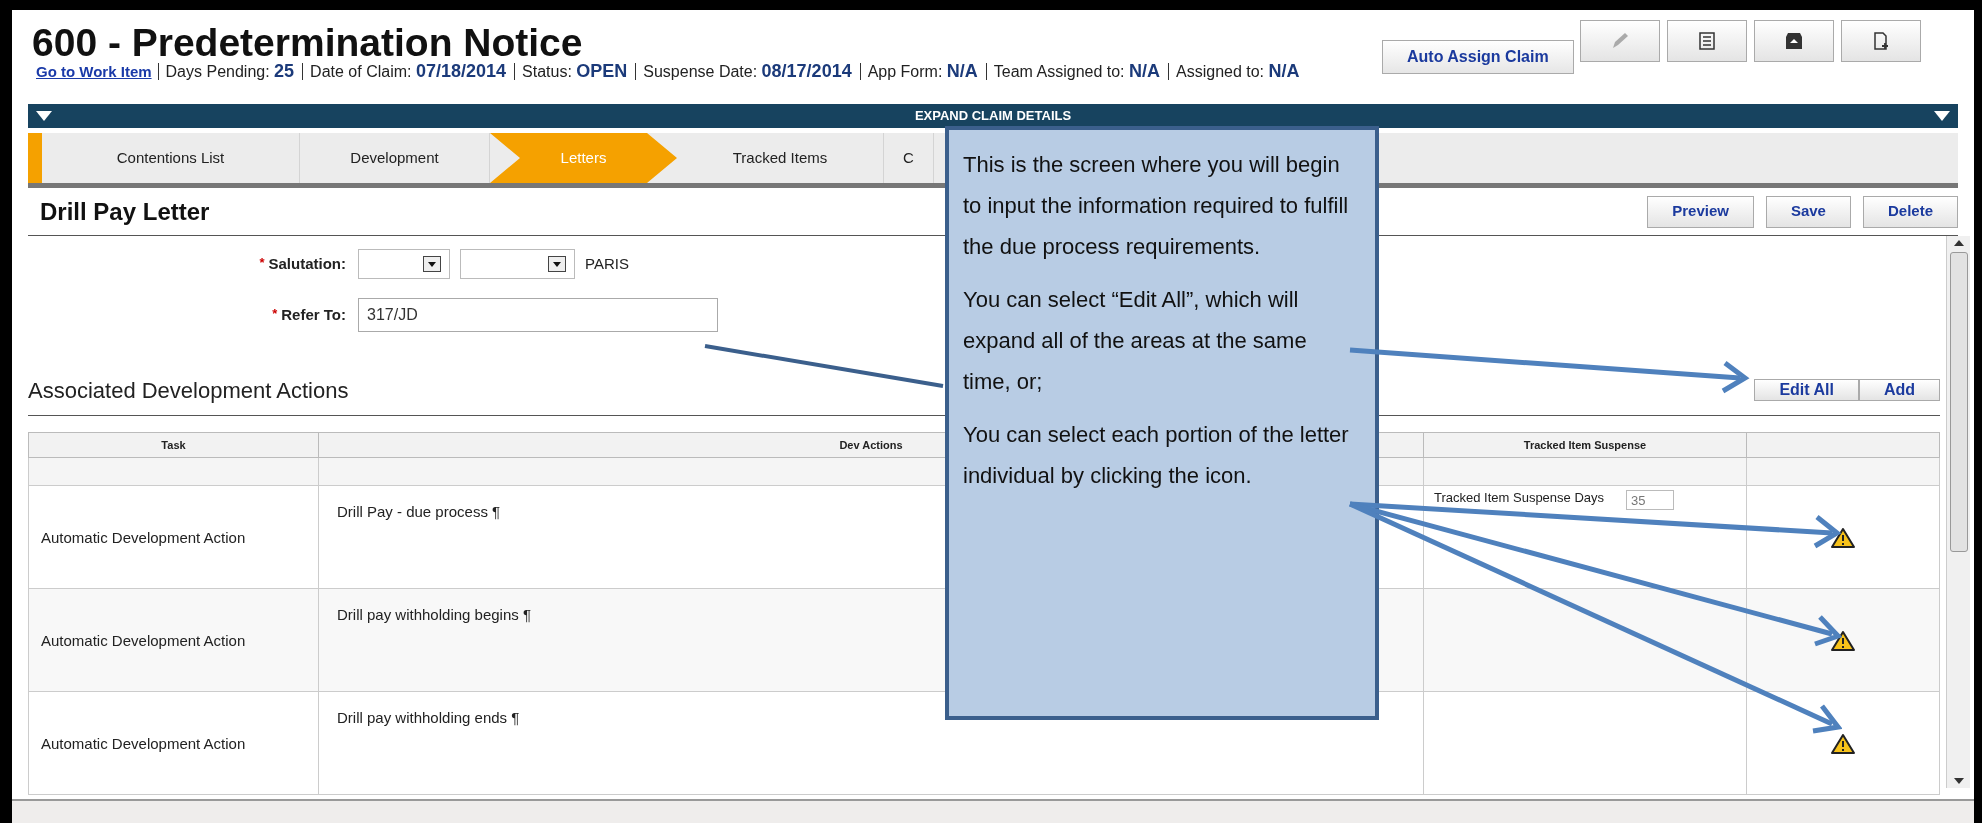 Image resolution: width=1982 pixels, height=823 pixels. Describe the element at coordinates (408, 71) in the screenshot. I see `info-field: Date of Claim: 07/18/2014` at that location.